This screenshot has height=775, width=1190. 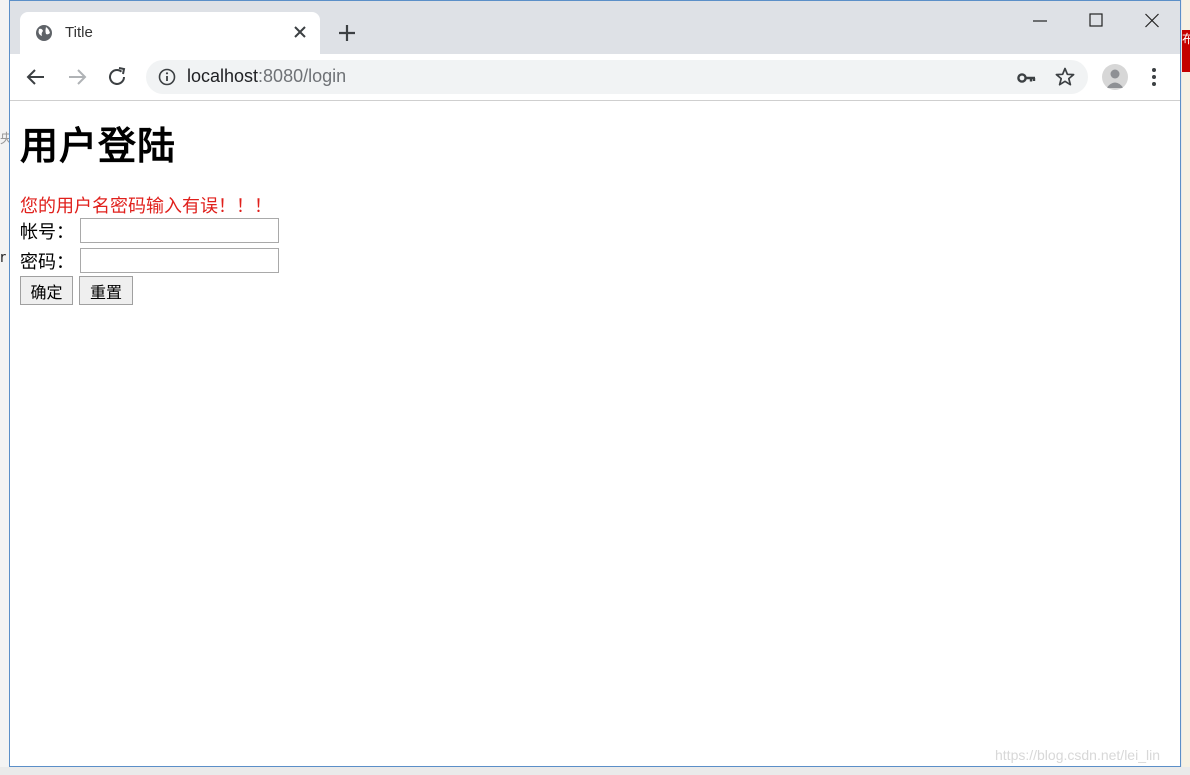 What do you see at coordinates (1154, 77) in the screenshot?
I see `more-vertical-icon` at bounding box center [1154, 77].